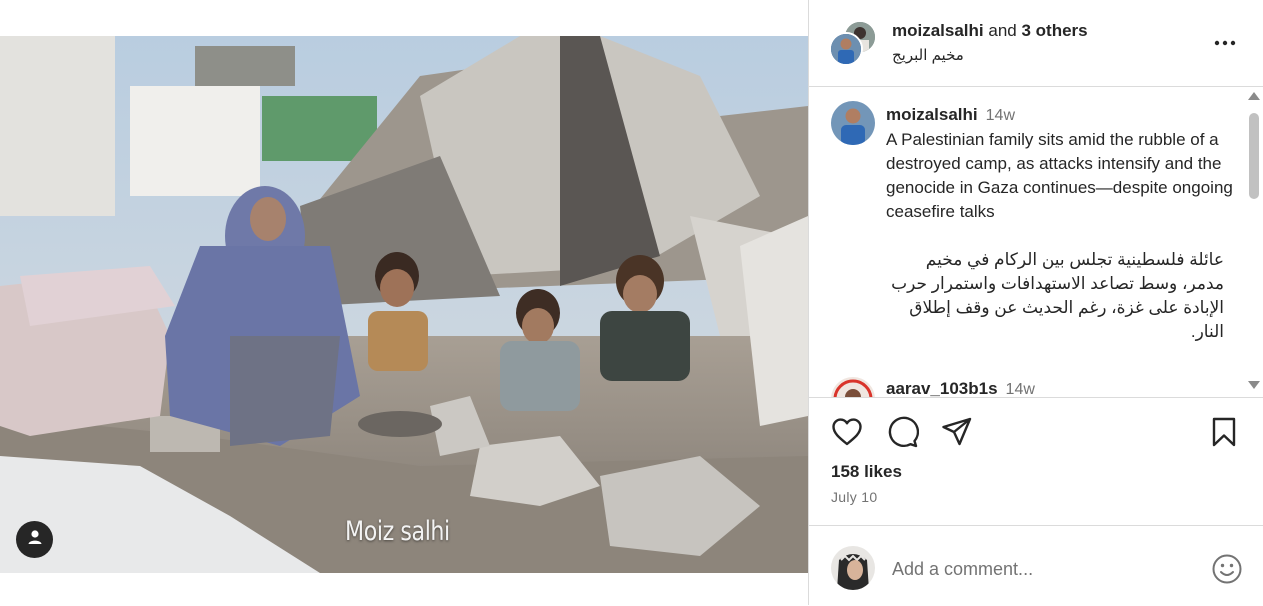 This screenshot has width=1263, height=606. Describe the element at coordinates (938, 30) in the screenshot. I see `author-username: moizalsalhi` at that location.